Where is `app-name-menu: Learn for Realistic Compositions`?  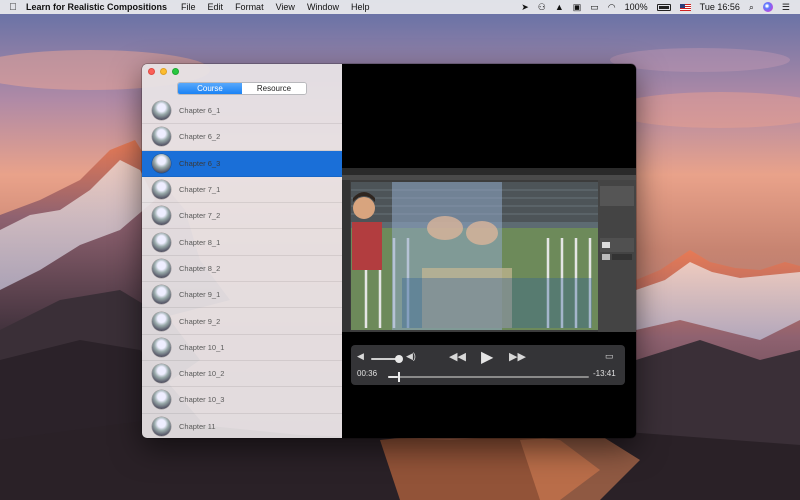
app-name-menu: Learn for Realistic Compositions is located at coordinates (96, 7).